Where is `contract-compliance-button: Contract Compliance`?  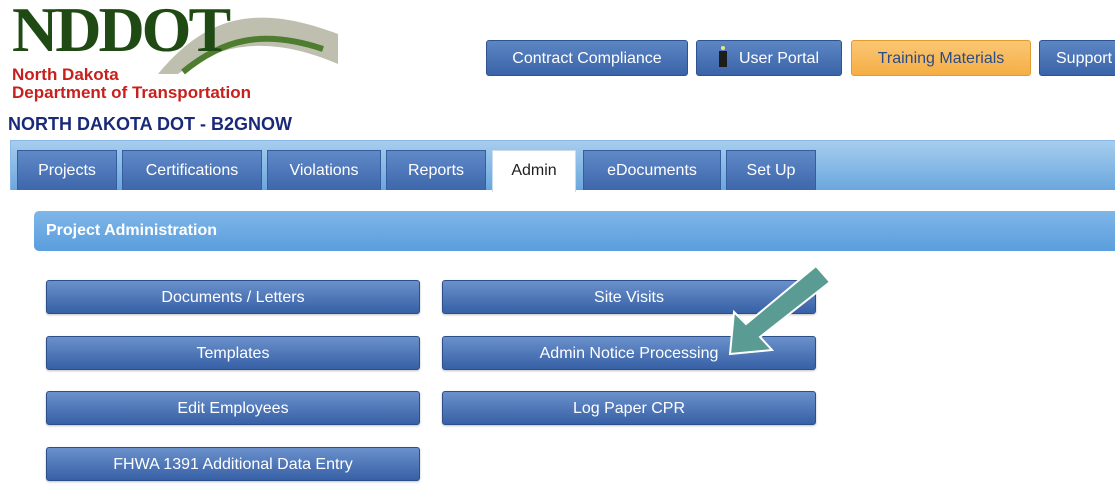
contract-compliance-button: Contract Compliance is located at coordinates (587, 58).